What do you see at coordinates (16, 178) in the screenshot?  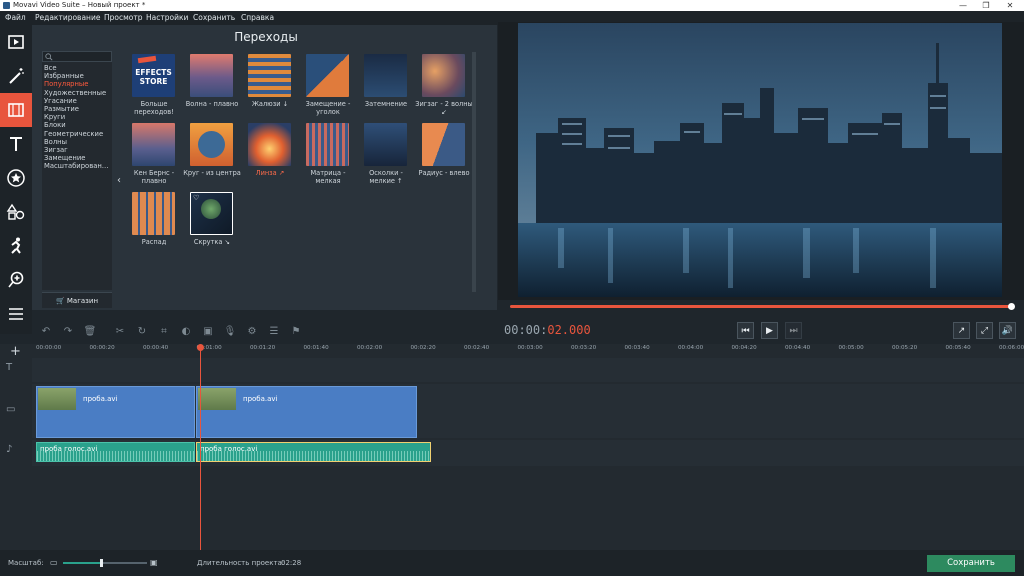 I see `stickers-tool` at bounding box center [16, 178].